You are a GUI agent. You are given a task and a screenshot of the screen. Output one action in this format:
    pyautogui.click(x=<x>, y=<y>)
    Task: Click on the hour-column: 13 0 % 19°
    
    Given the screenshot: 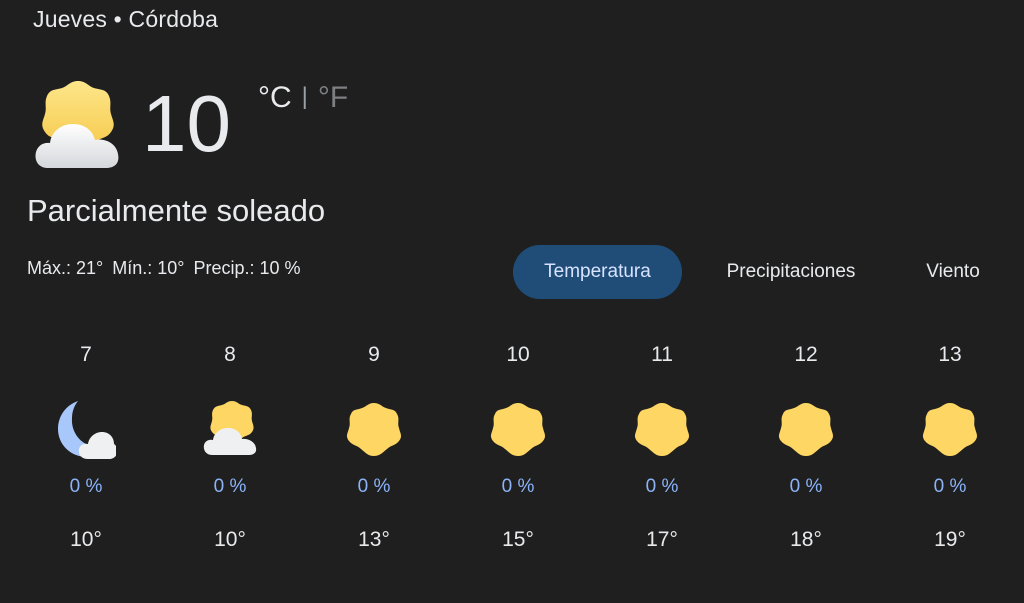 What is the action you would take?
    pyautogui.click(x=950, y=444)
    